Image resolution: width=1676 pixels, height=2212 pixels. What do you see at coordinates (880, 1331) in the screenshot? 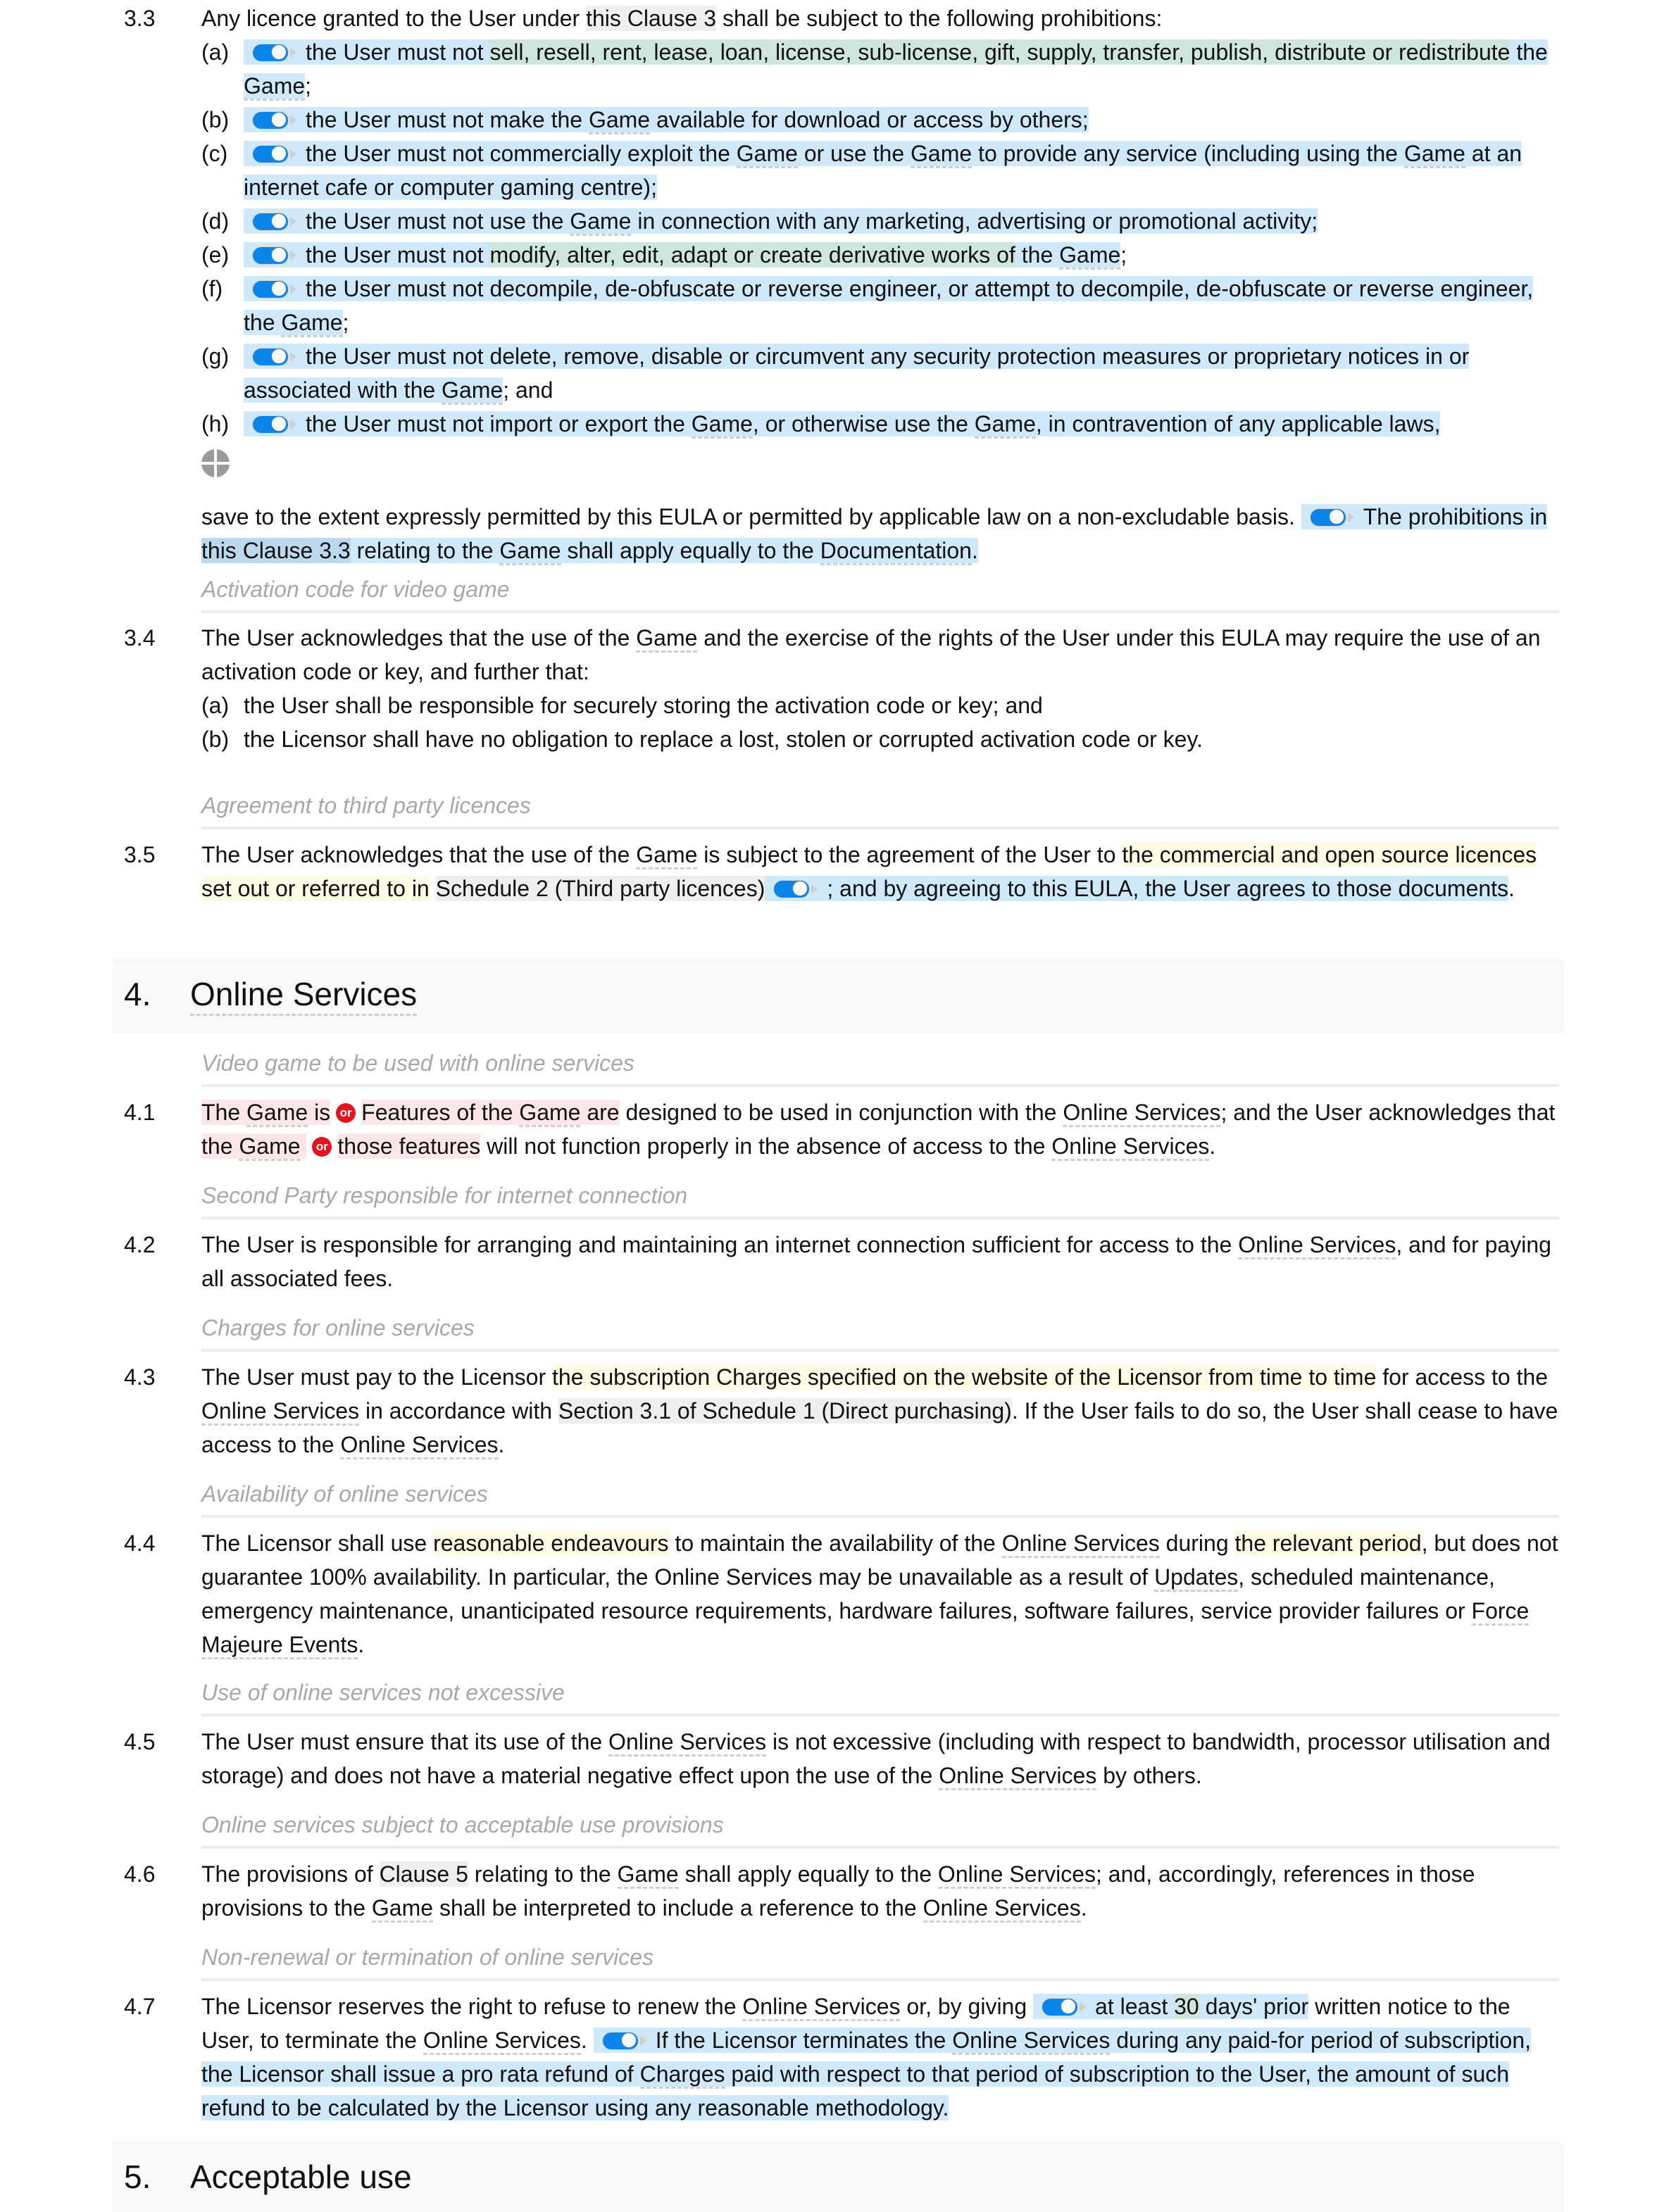
I see `subheading: Charges for online services` at bounding box center [880, 1331].